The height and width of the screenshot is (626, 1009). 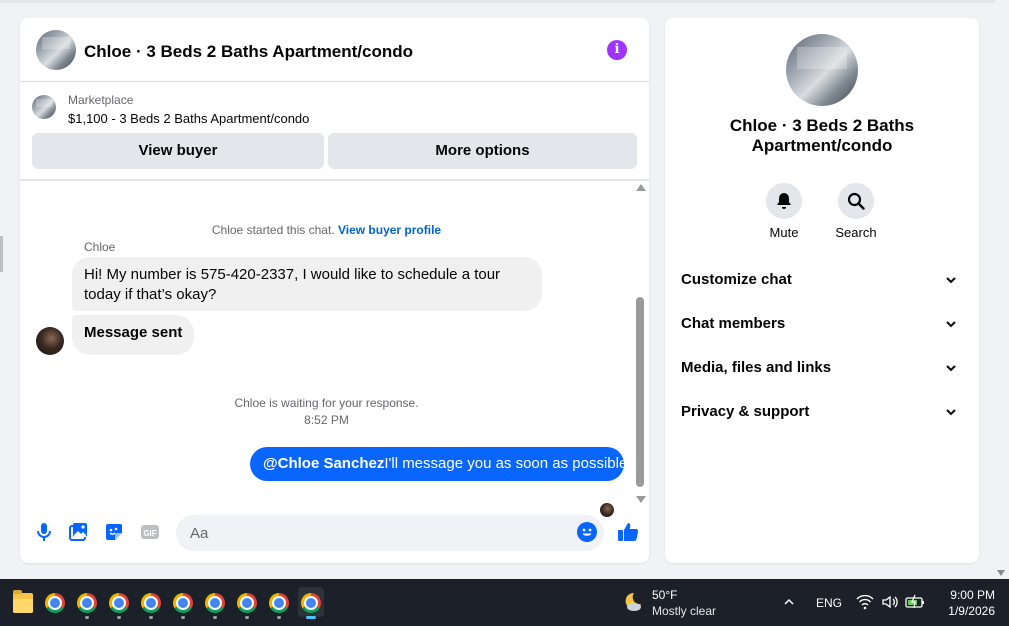 What do you see at coordinates (50, 341) in the screenshot?
I see `sender-avatar` at bounding box center [50, 341].